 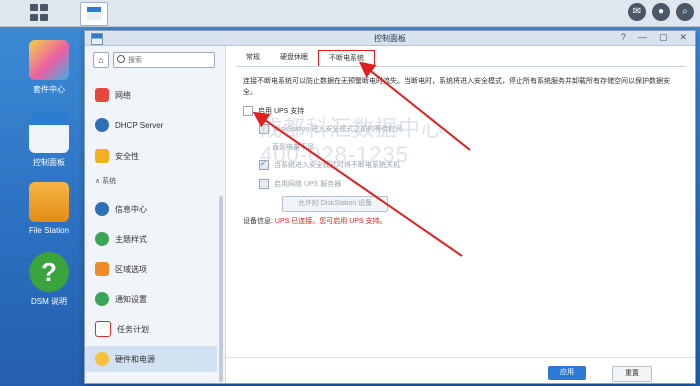 I want to click on window-titlebar: 控制面板 ? — ▢ ✕, so click(x=390, y=38).